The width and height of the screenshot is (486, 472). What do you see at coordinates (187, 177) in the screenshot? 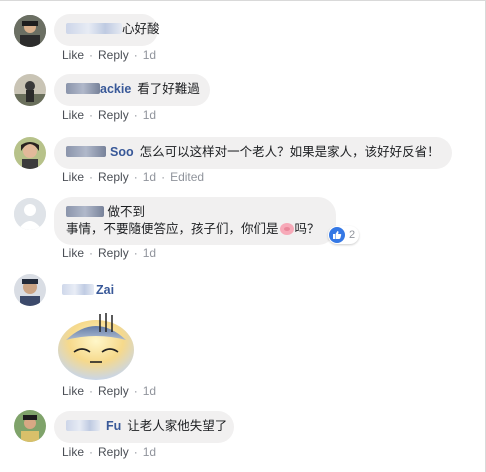
I see `edited-label: Edited` at bounding box center [187, 177].